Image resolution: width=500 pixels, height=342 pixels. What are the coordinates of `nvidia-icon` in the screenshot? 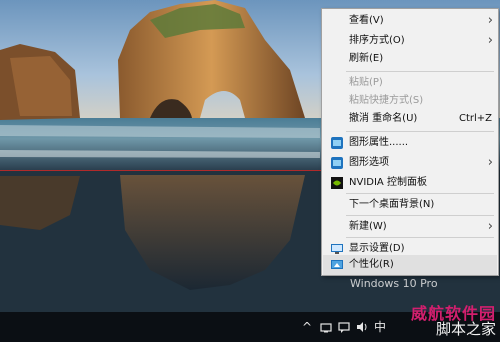 It's located at (337, 183).